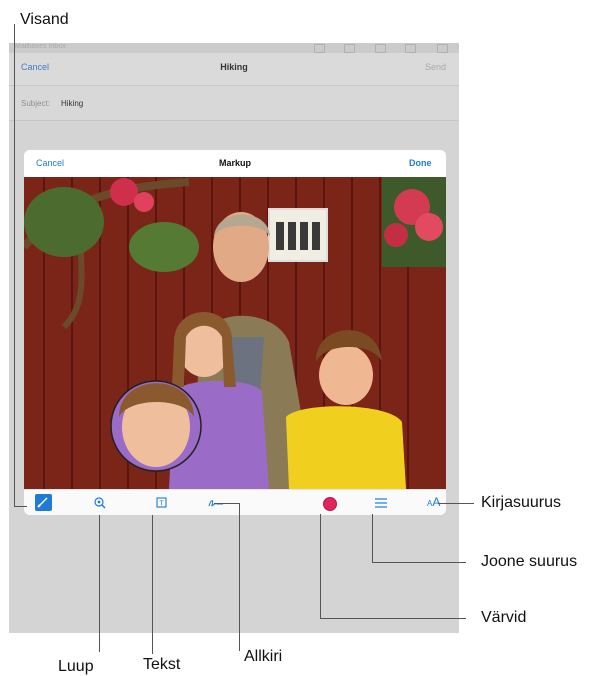  Describe the element at coordinates (504, 617) in the screenshot. I see `colors-callout-label: Värvid` at that location.